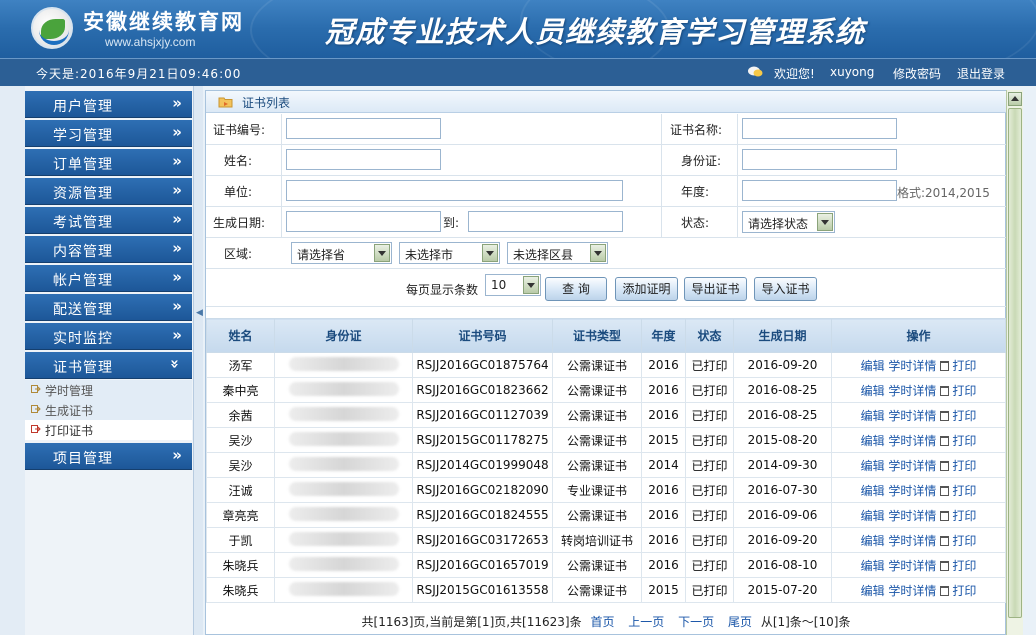 The width and height of the screenshot is (1036, 635). Describe the element at coordinates (597, 490) in the screenshot. I see `cell-cert-type: 专业课证书` at that location.